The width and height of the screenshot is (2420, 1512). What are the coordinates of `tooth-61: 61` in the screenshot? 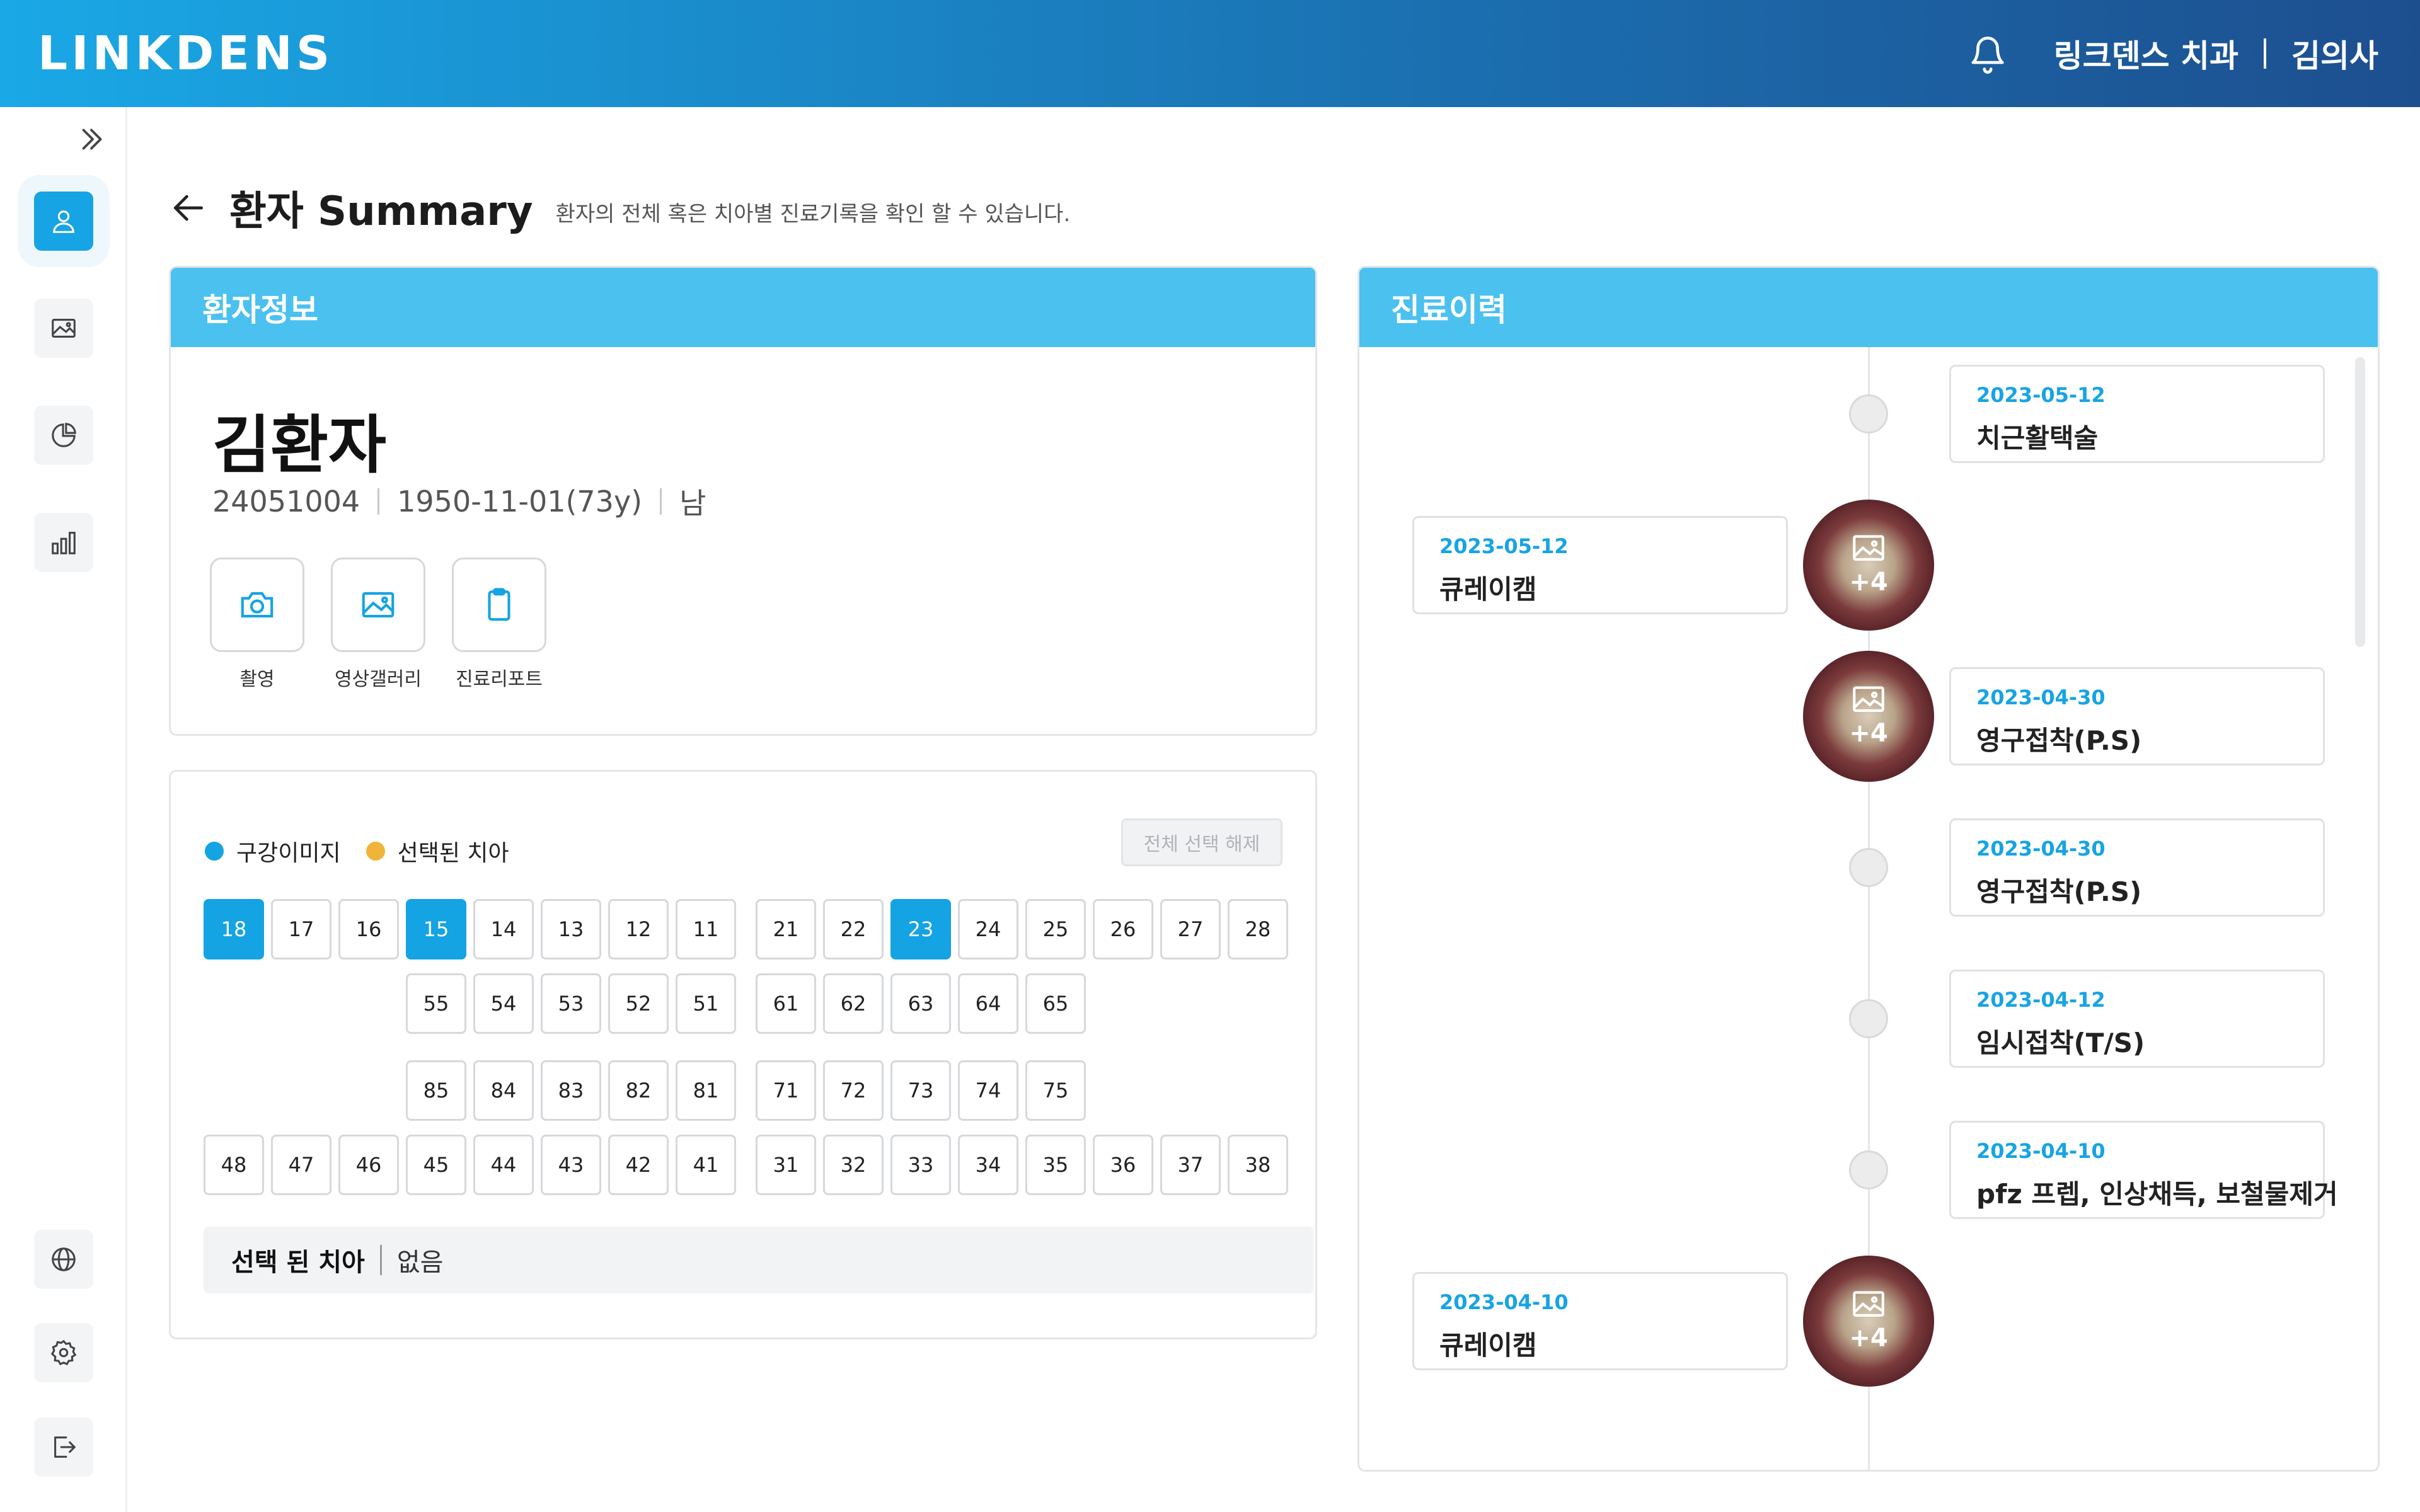 It's located at (786, 1003).